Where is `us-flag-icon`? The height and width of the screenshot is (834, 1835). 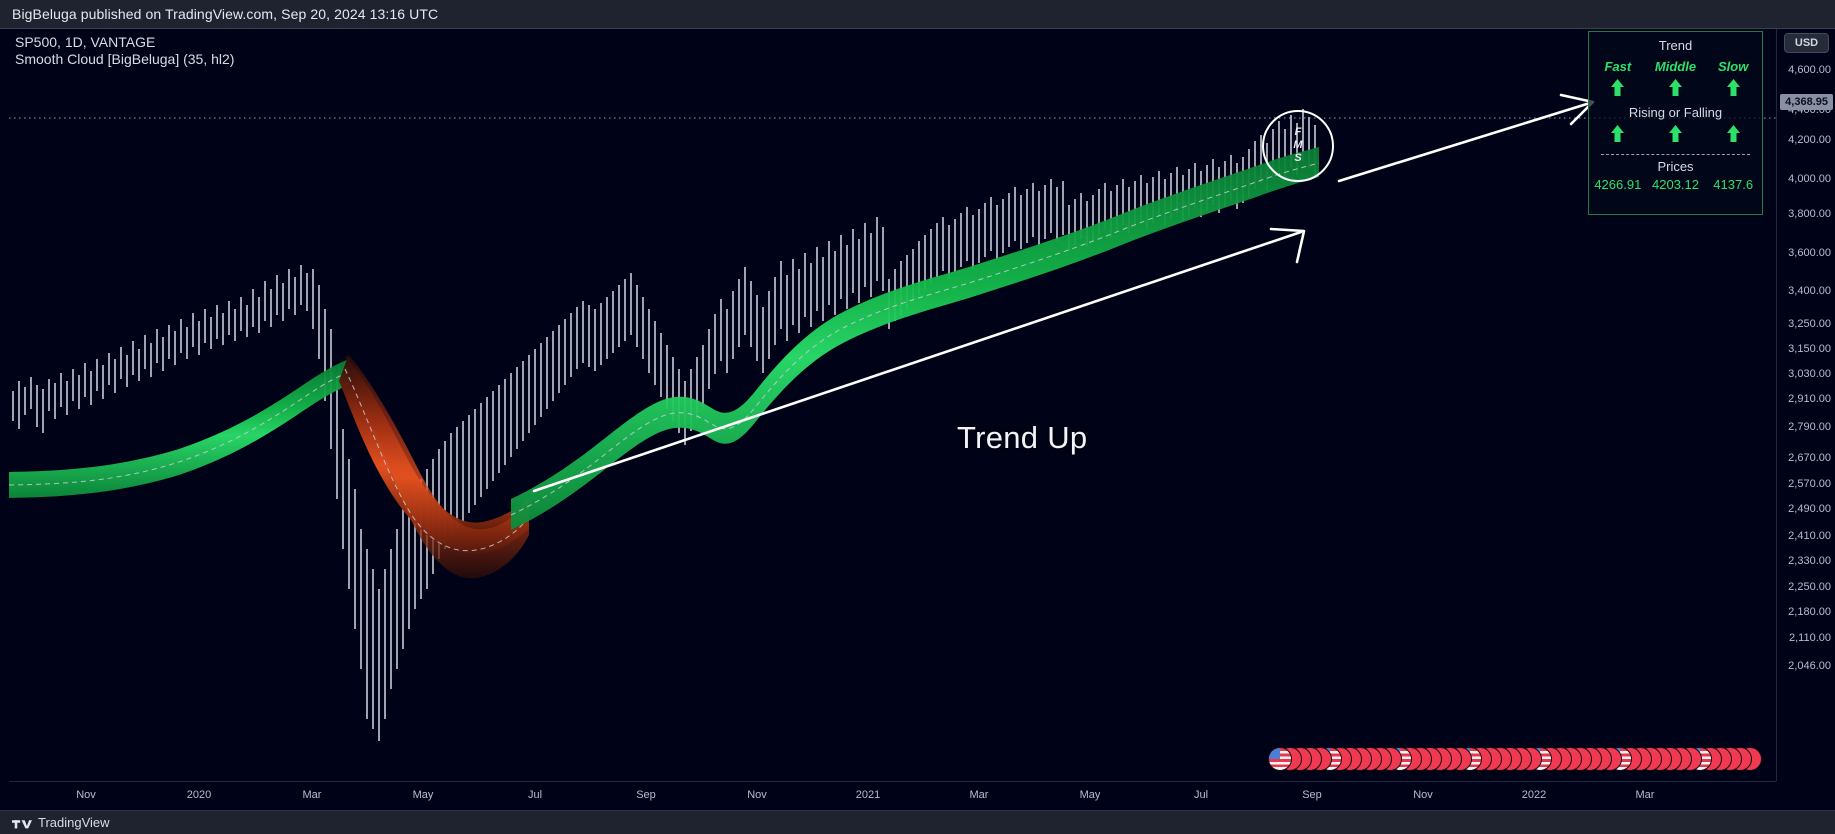 us-flag-icon is located at coordinates (1280, 759).